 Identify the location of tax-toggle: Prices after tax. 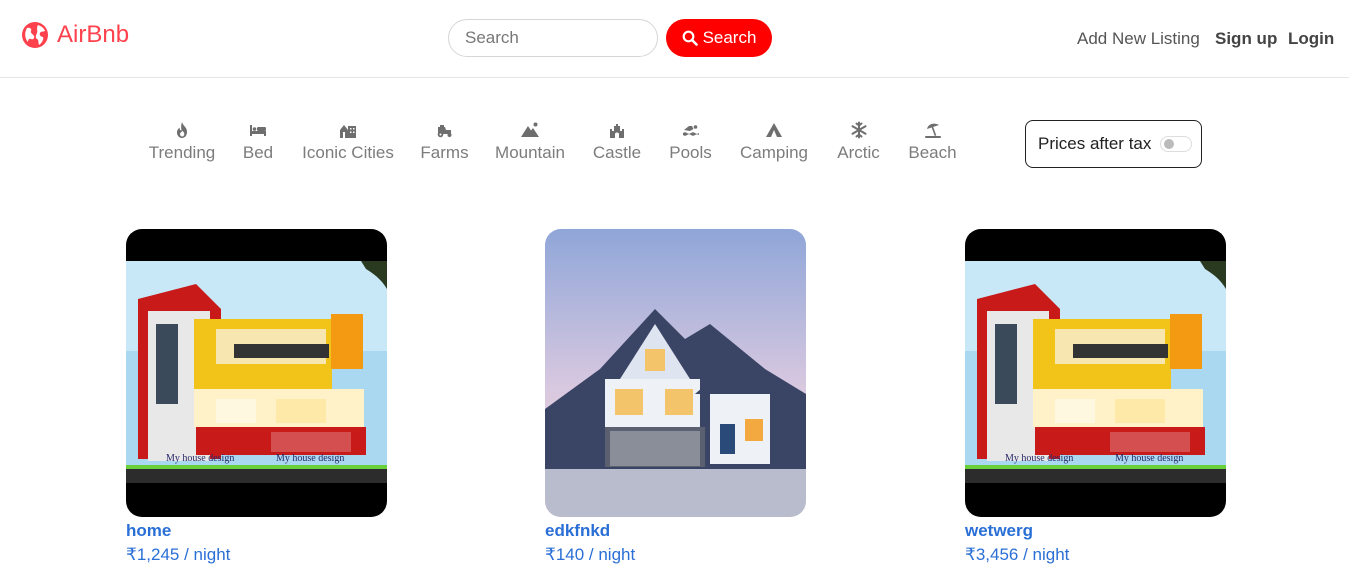
(1113, 144).